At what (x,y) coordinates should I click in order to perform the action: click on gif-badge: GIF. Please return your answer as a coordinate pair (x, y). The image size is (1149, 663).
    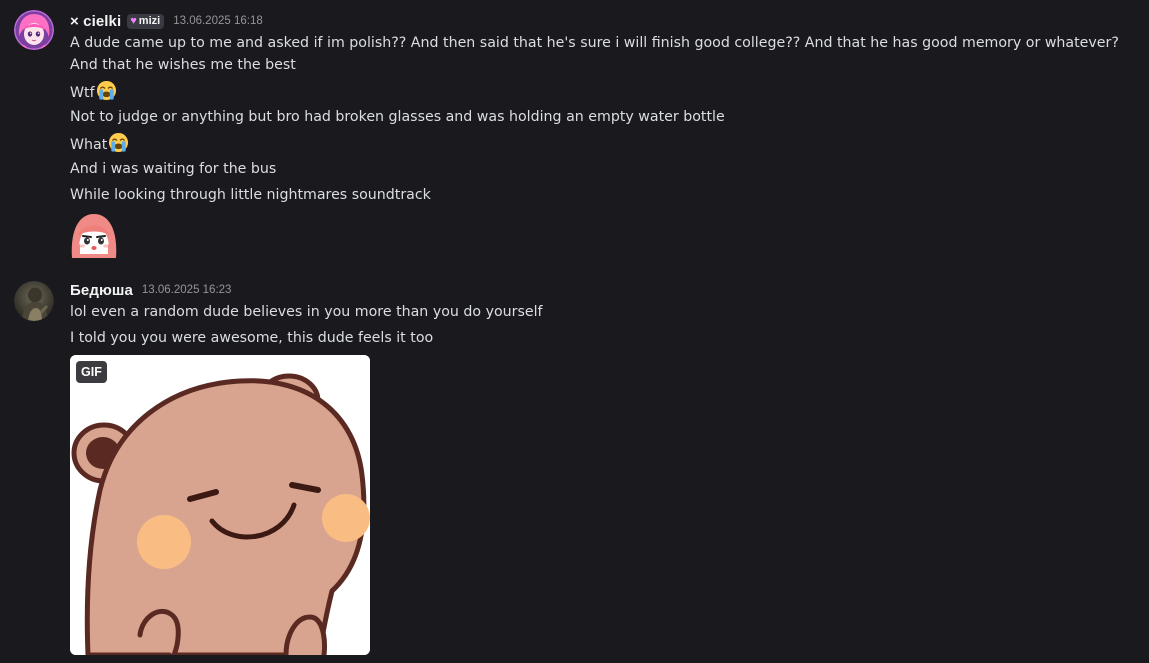
    Looking at the image, I should click on (91, 372).